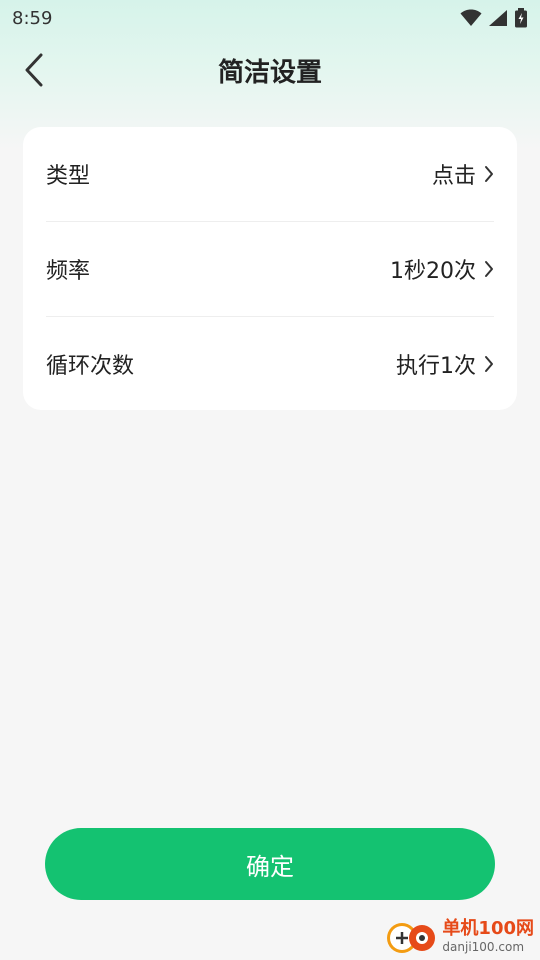 Image resolution: width=540 pixels, height=960 pixels. What do you see at coordinates (32, 18) in the screenshot?
I see `status-time: 8:59` at bounding box center [32, 18].